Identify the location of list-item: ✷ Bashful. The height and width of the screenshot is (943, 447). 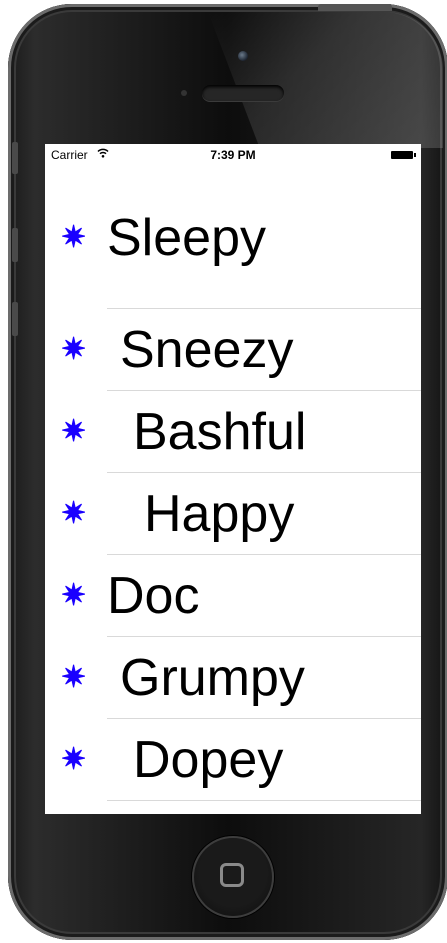
(233, 432).